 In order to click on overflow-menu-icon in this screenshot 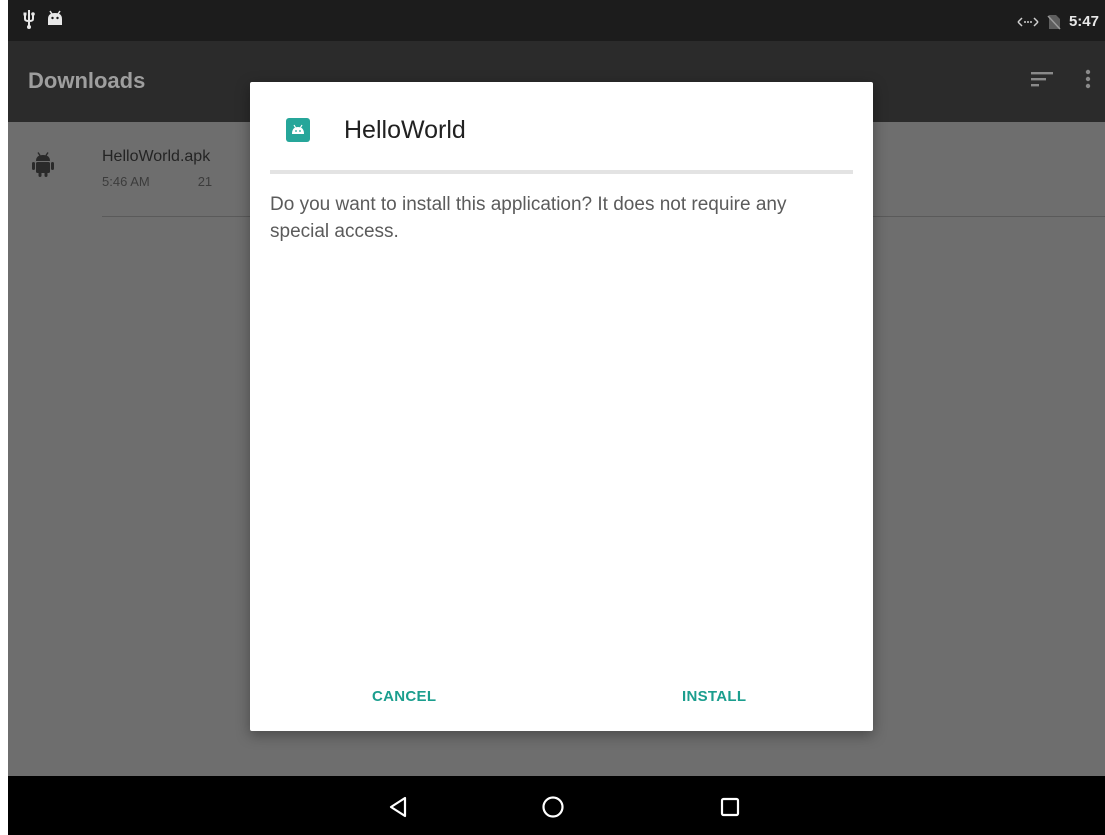, I will do `click(1088, 79)`.